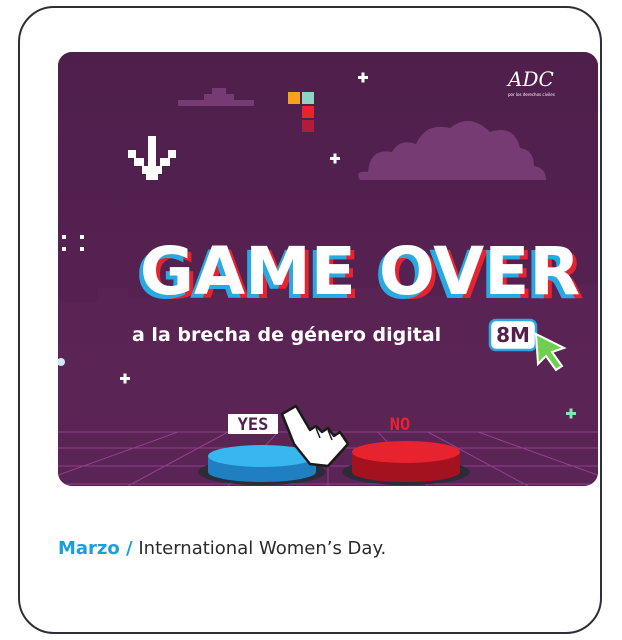  I want to click on badge-8m-label: 8M, so click(513, 335).